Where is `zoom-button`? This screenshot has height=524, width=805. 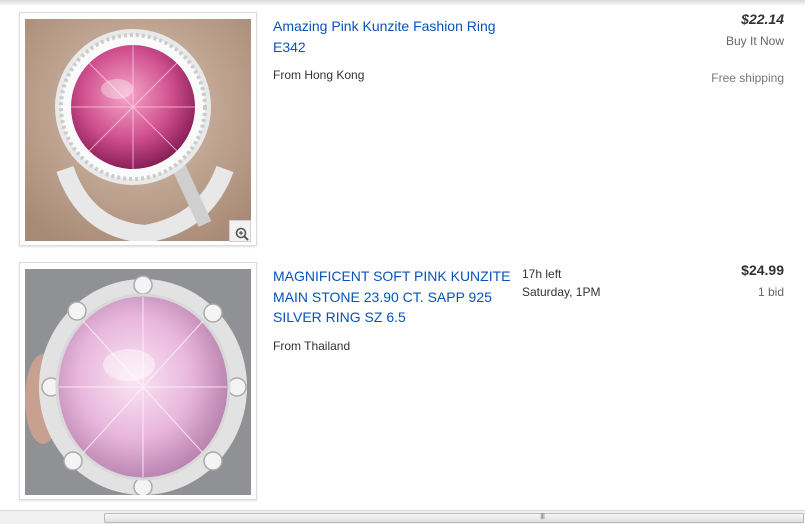
zoom-button is located at coordinates (240, 231).